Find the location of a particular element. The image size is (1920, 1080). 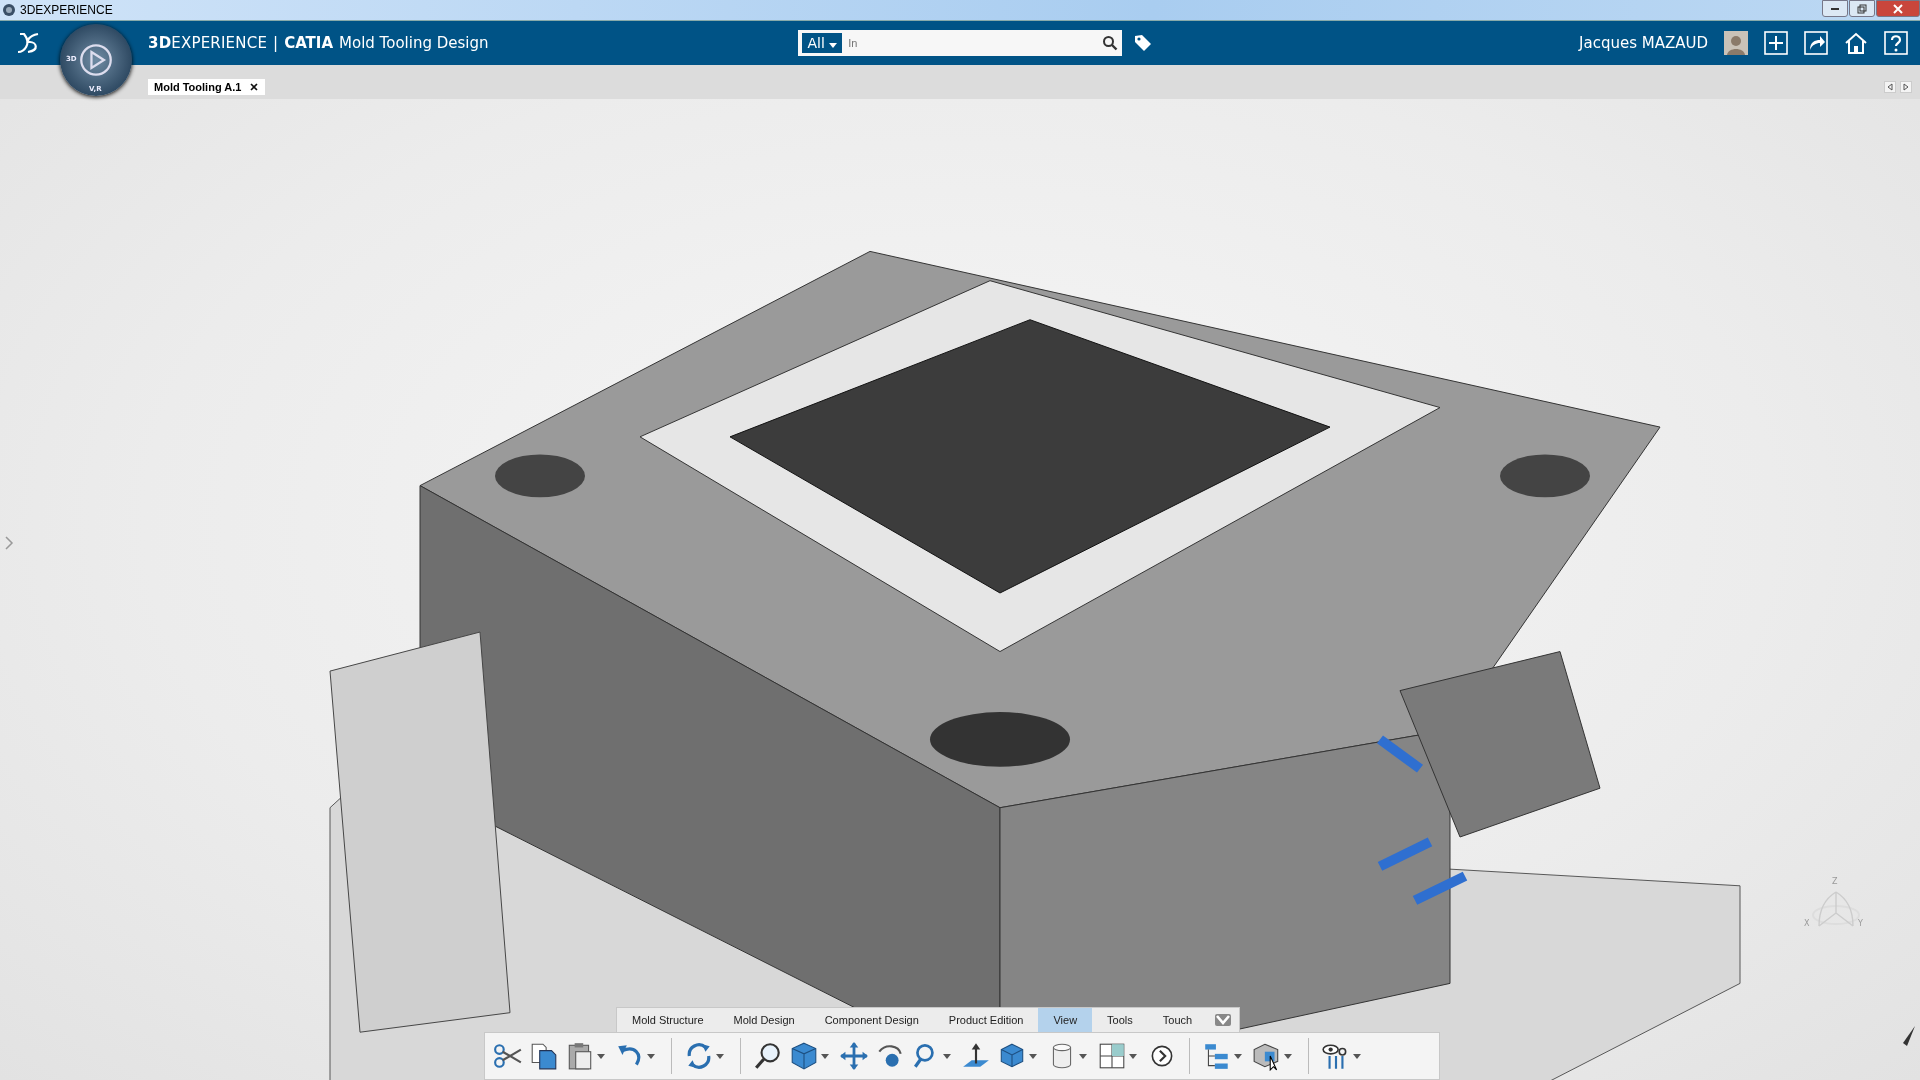

right-arrow-icon is located at coordinates (1906, 87).